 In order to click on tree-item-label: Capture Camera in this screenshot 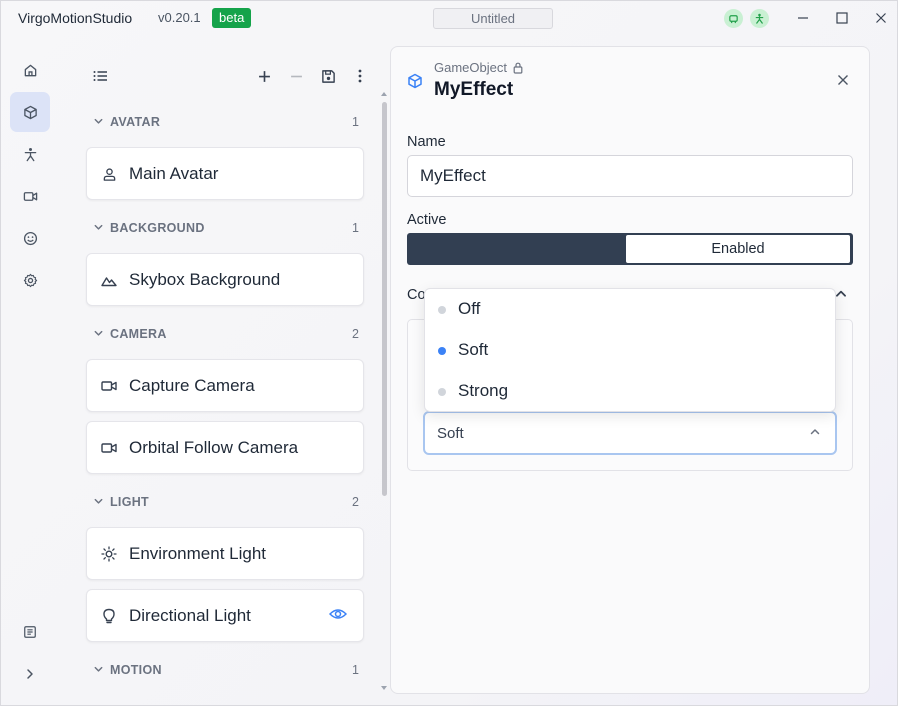, I will do `click(192, 385)`.